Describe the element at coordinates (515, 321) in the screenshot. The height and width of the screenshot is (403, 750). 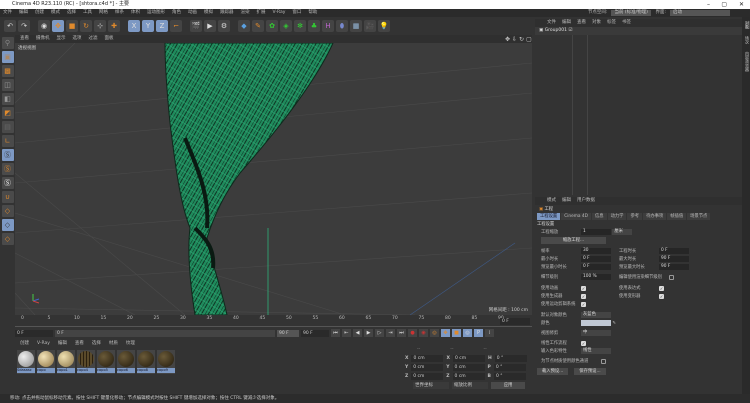
I see `preview-frame-field: 0 F` at that location.